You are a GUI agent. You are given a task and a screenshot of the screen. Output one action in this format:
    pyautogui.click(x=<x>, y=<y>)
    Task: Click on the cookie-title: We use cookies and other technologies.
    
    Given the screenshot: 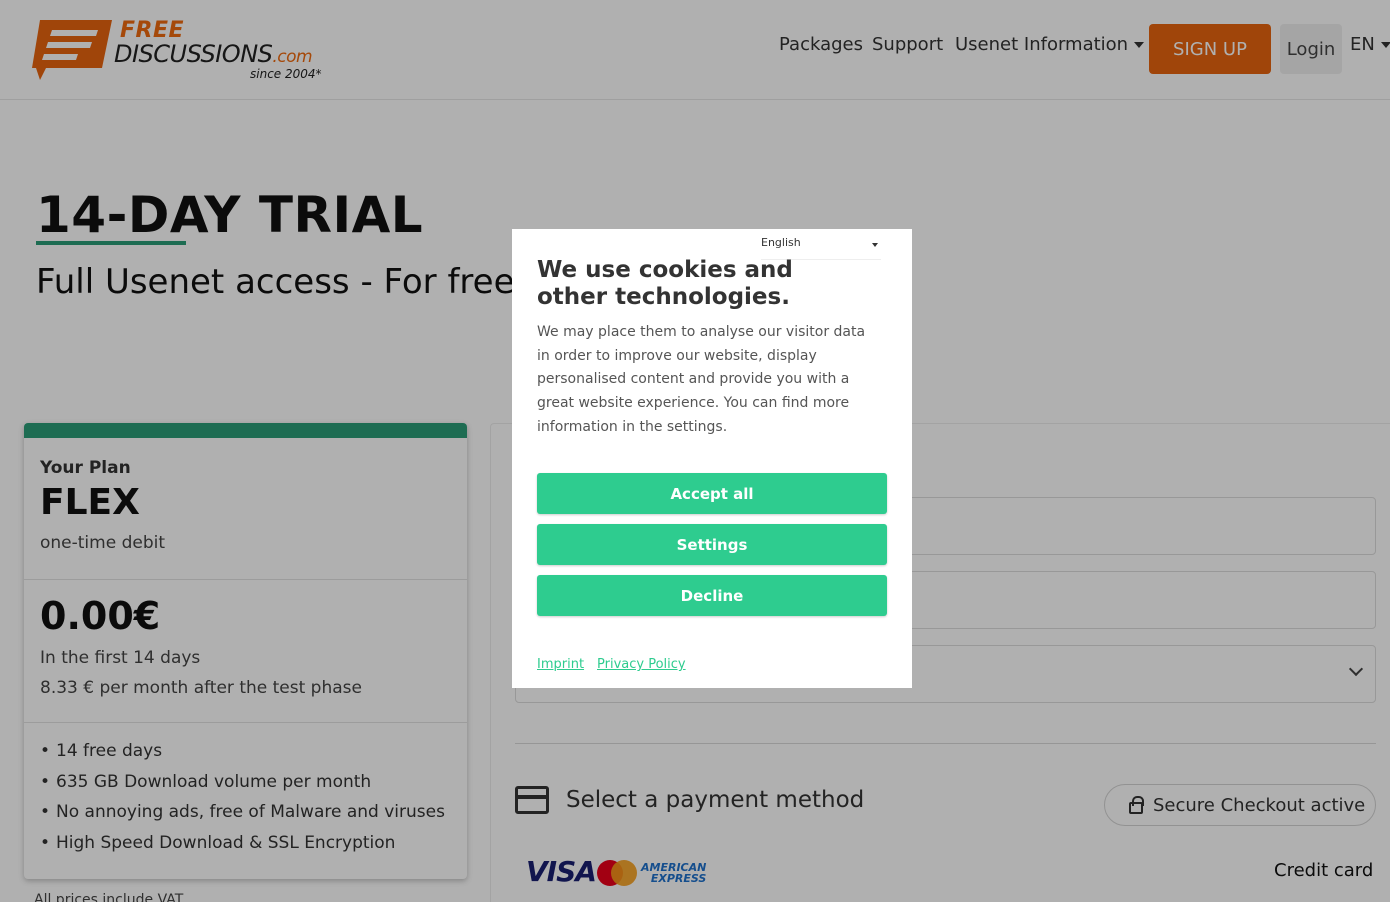 What is the action you would take?
    pyautogui.click(x=665, y=283)
    